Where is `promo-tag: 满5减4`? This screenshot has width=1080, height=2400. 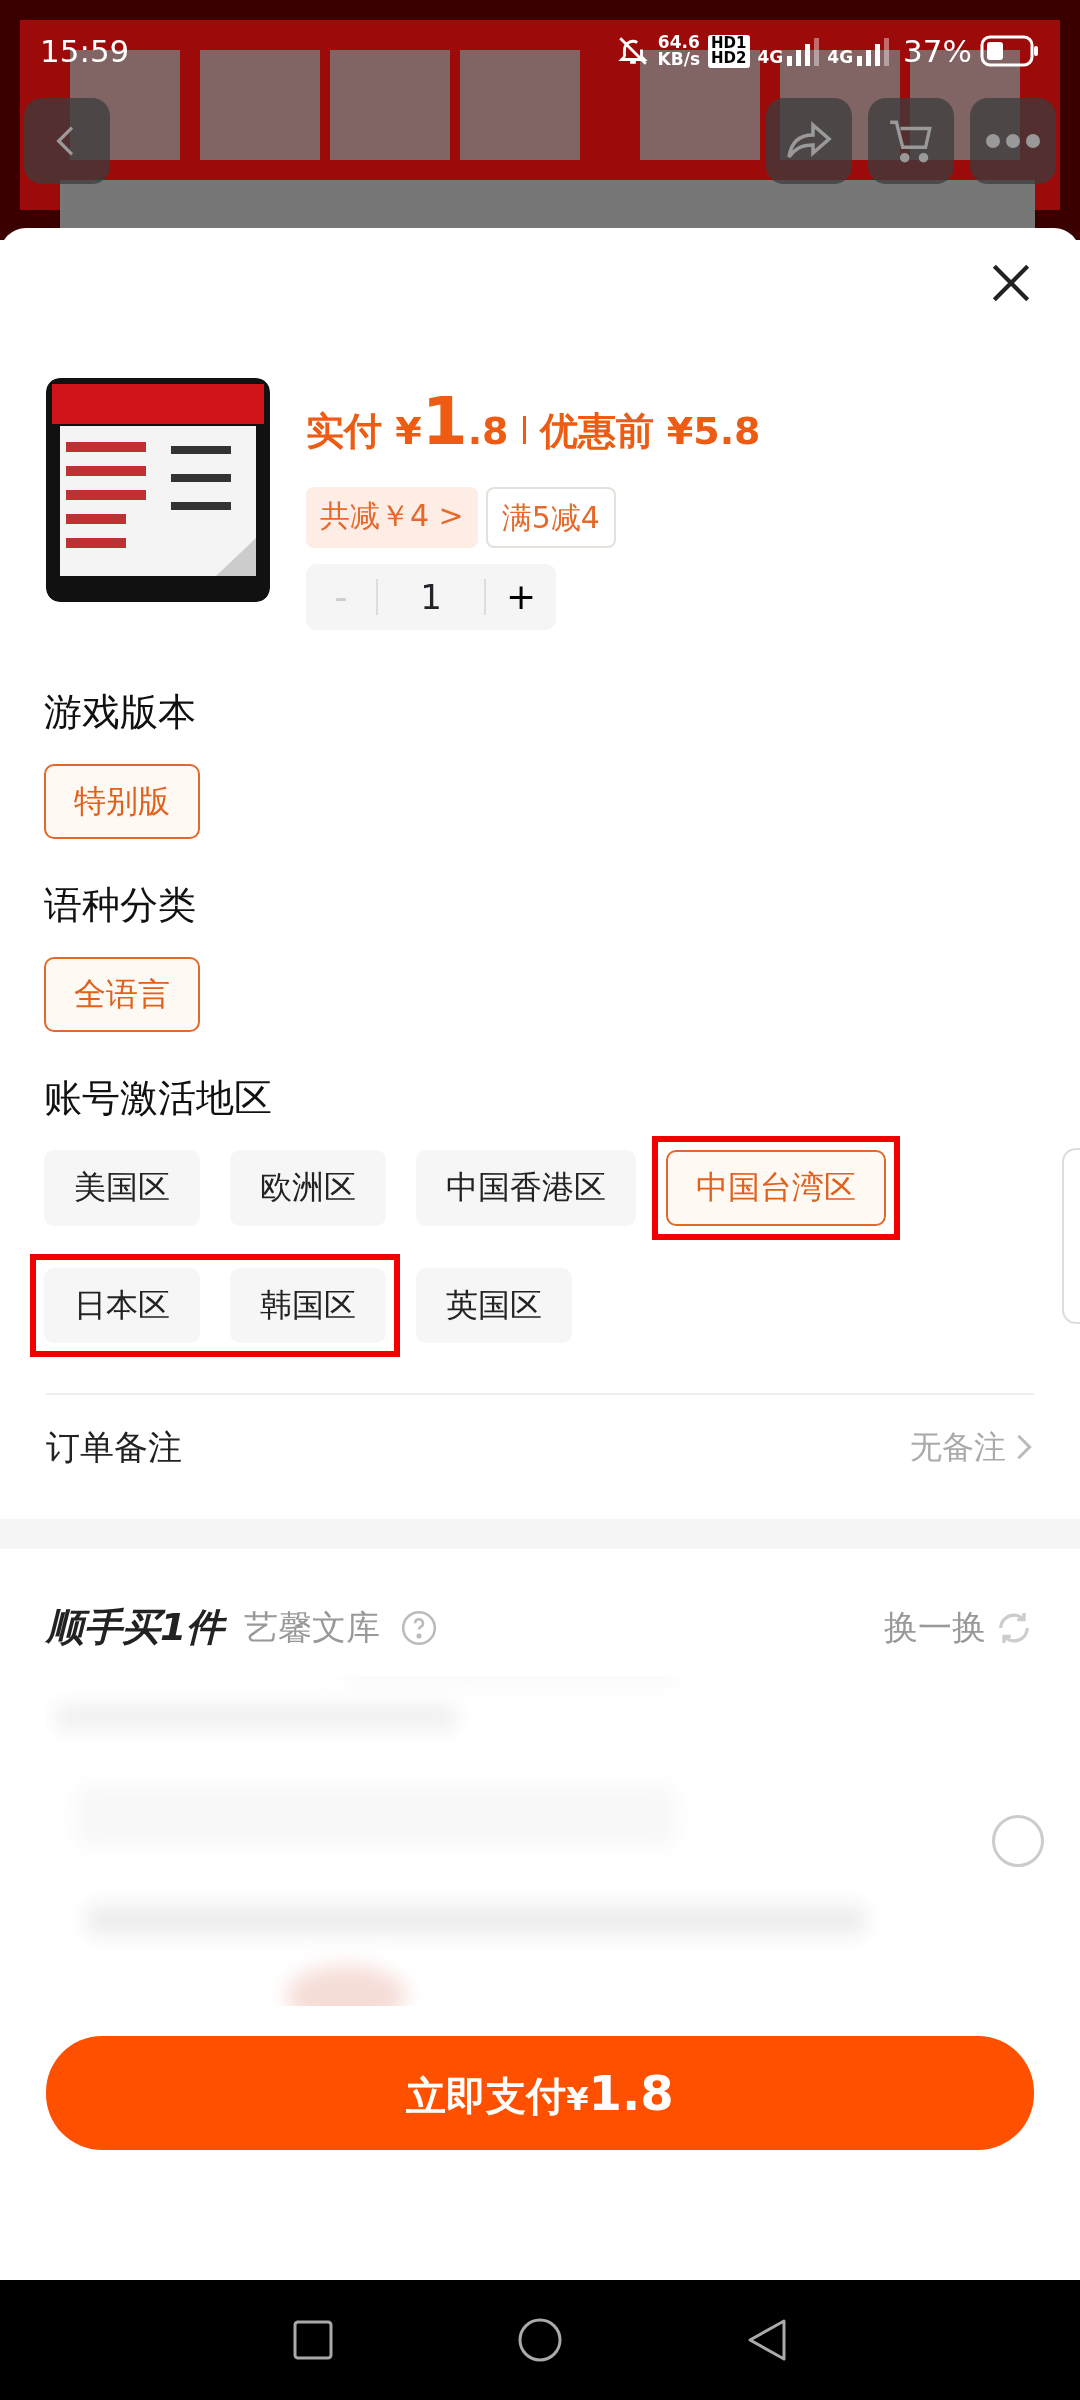 promo-tag: 满5减4 is located at coordinates (550, 517).